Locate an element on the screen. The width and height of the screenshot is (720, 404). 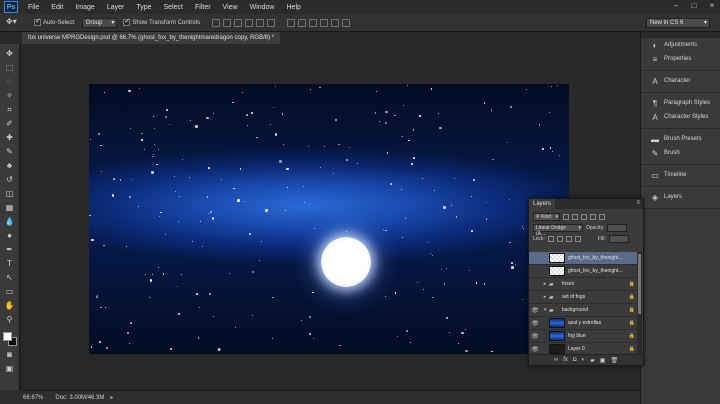
panel-menu-icon: ≡ is located at coordinates (638, 203).